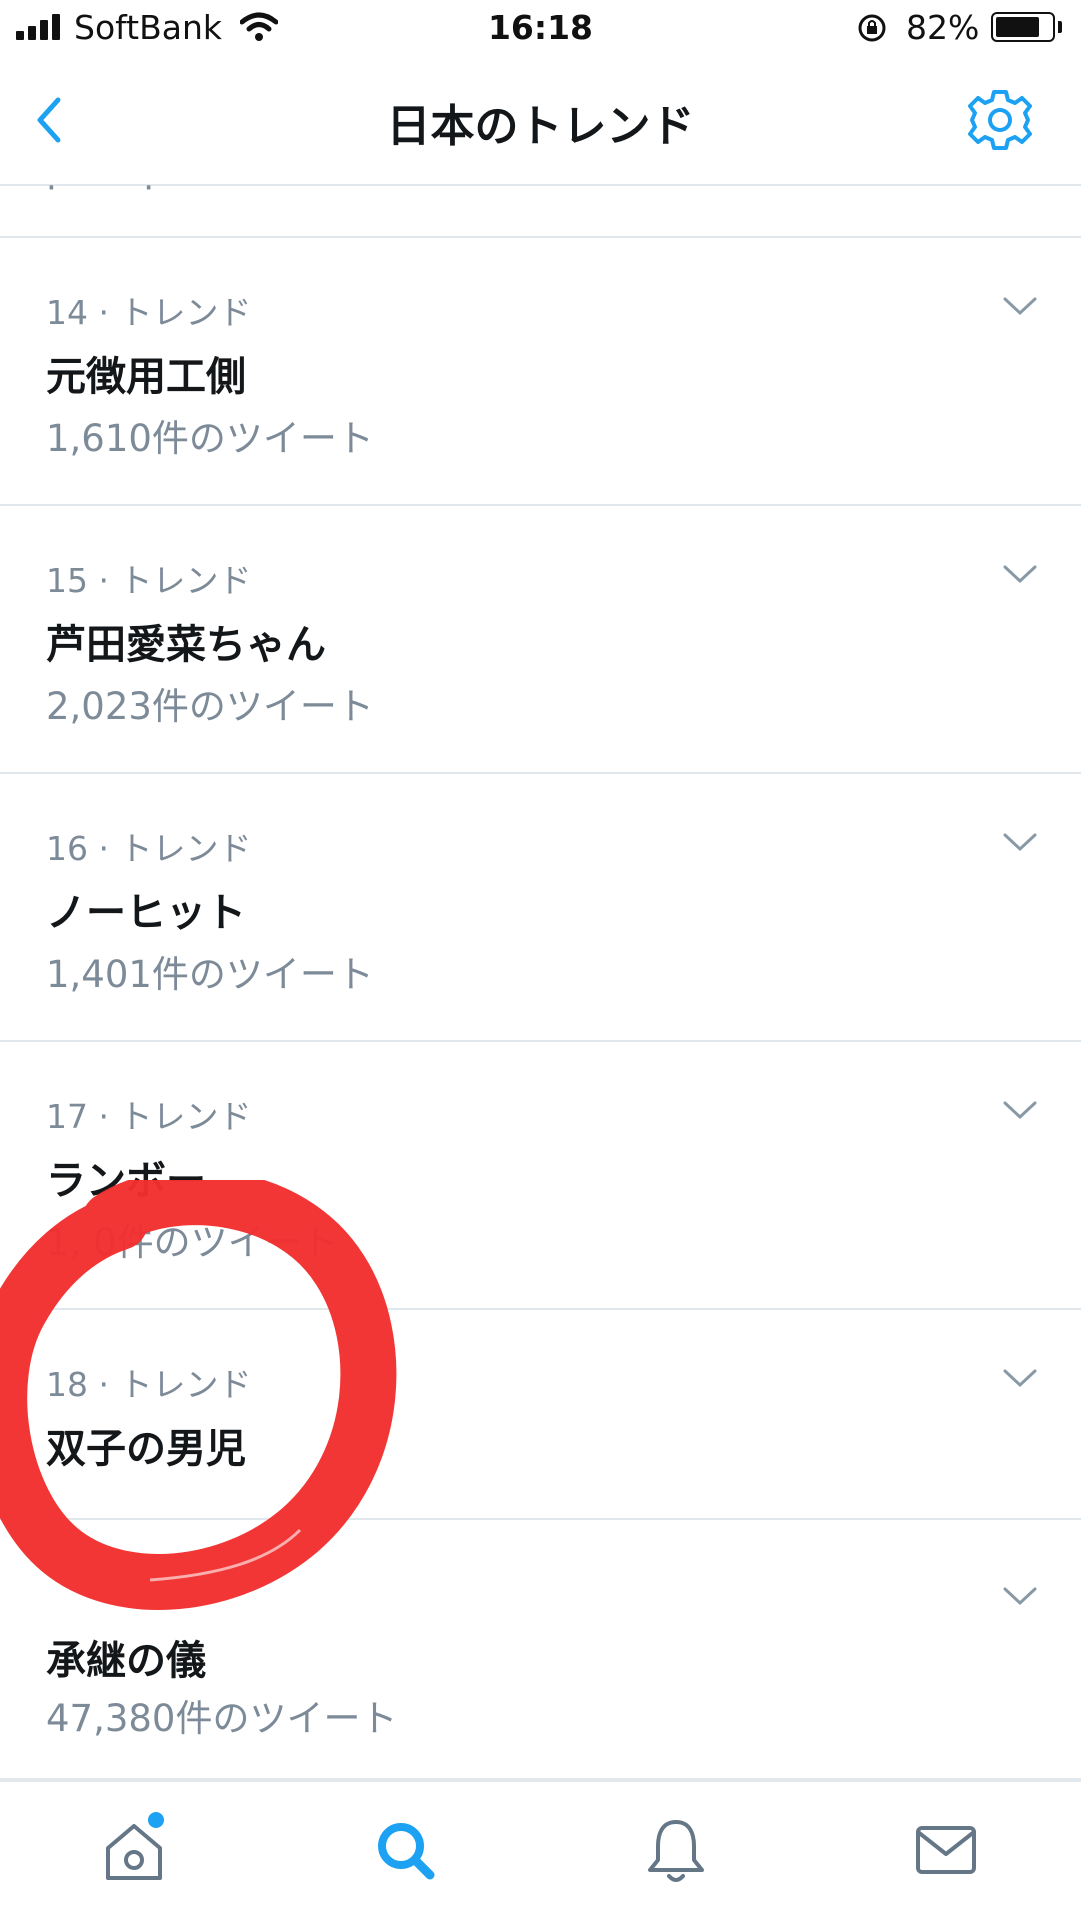 This screenshot has width=1081, height=1922. Describe the element at coordinates (126, 1661) in the screenshot. I see `trend-name: 承継の儀` at that location.